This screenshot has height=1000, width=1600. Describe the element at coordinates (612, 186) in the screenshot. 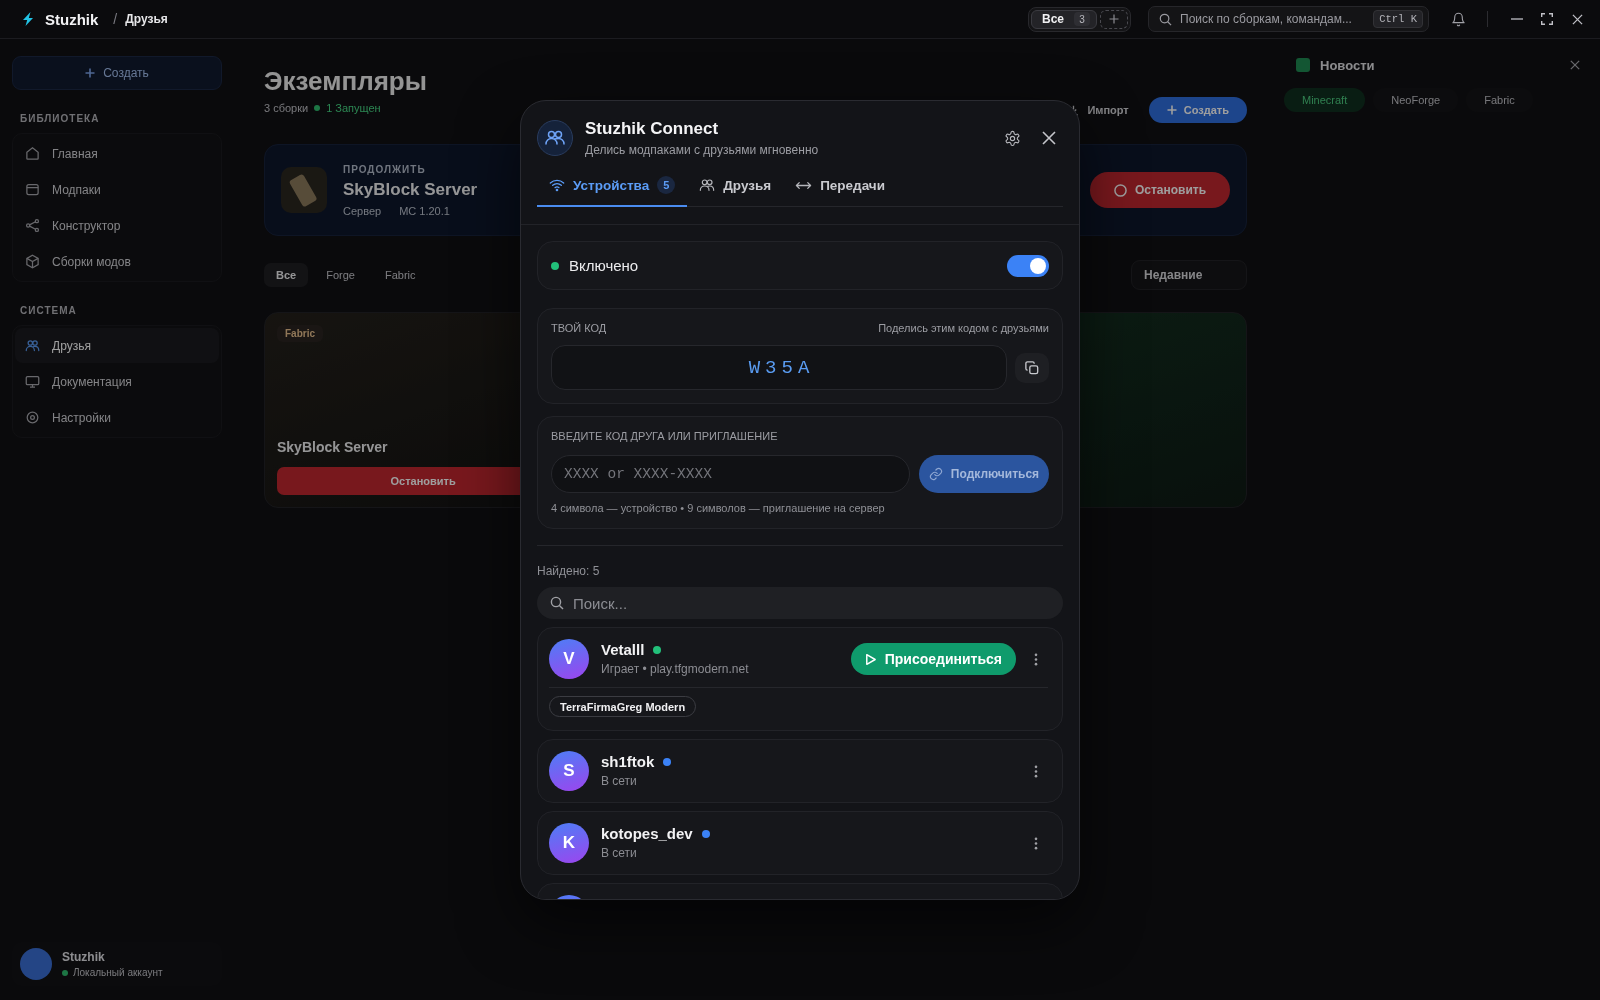

I see `tab: Устройства 5` at that location.